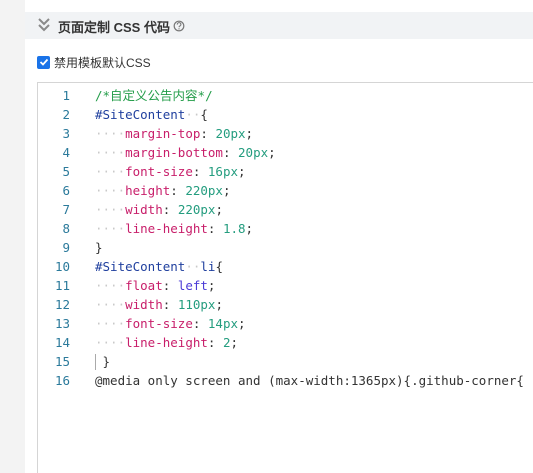 This screenshot has height=473, width=533. I want to click on code-line: 5 ····font-size: 16px;, so click(285, 171).